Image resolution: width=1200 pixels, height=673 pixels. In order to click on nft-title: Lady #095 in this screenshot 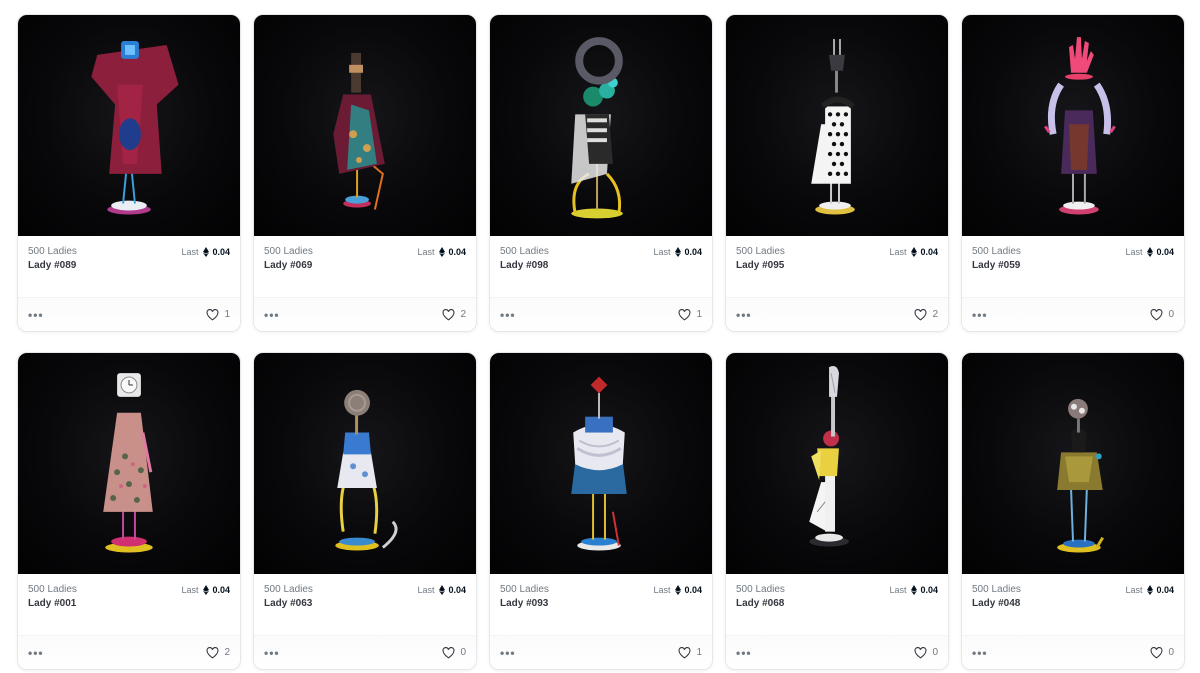, I will do `click(837, 266)`.